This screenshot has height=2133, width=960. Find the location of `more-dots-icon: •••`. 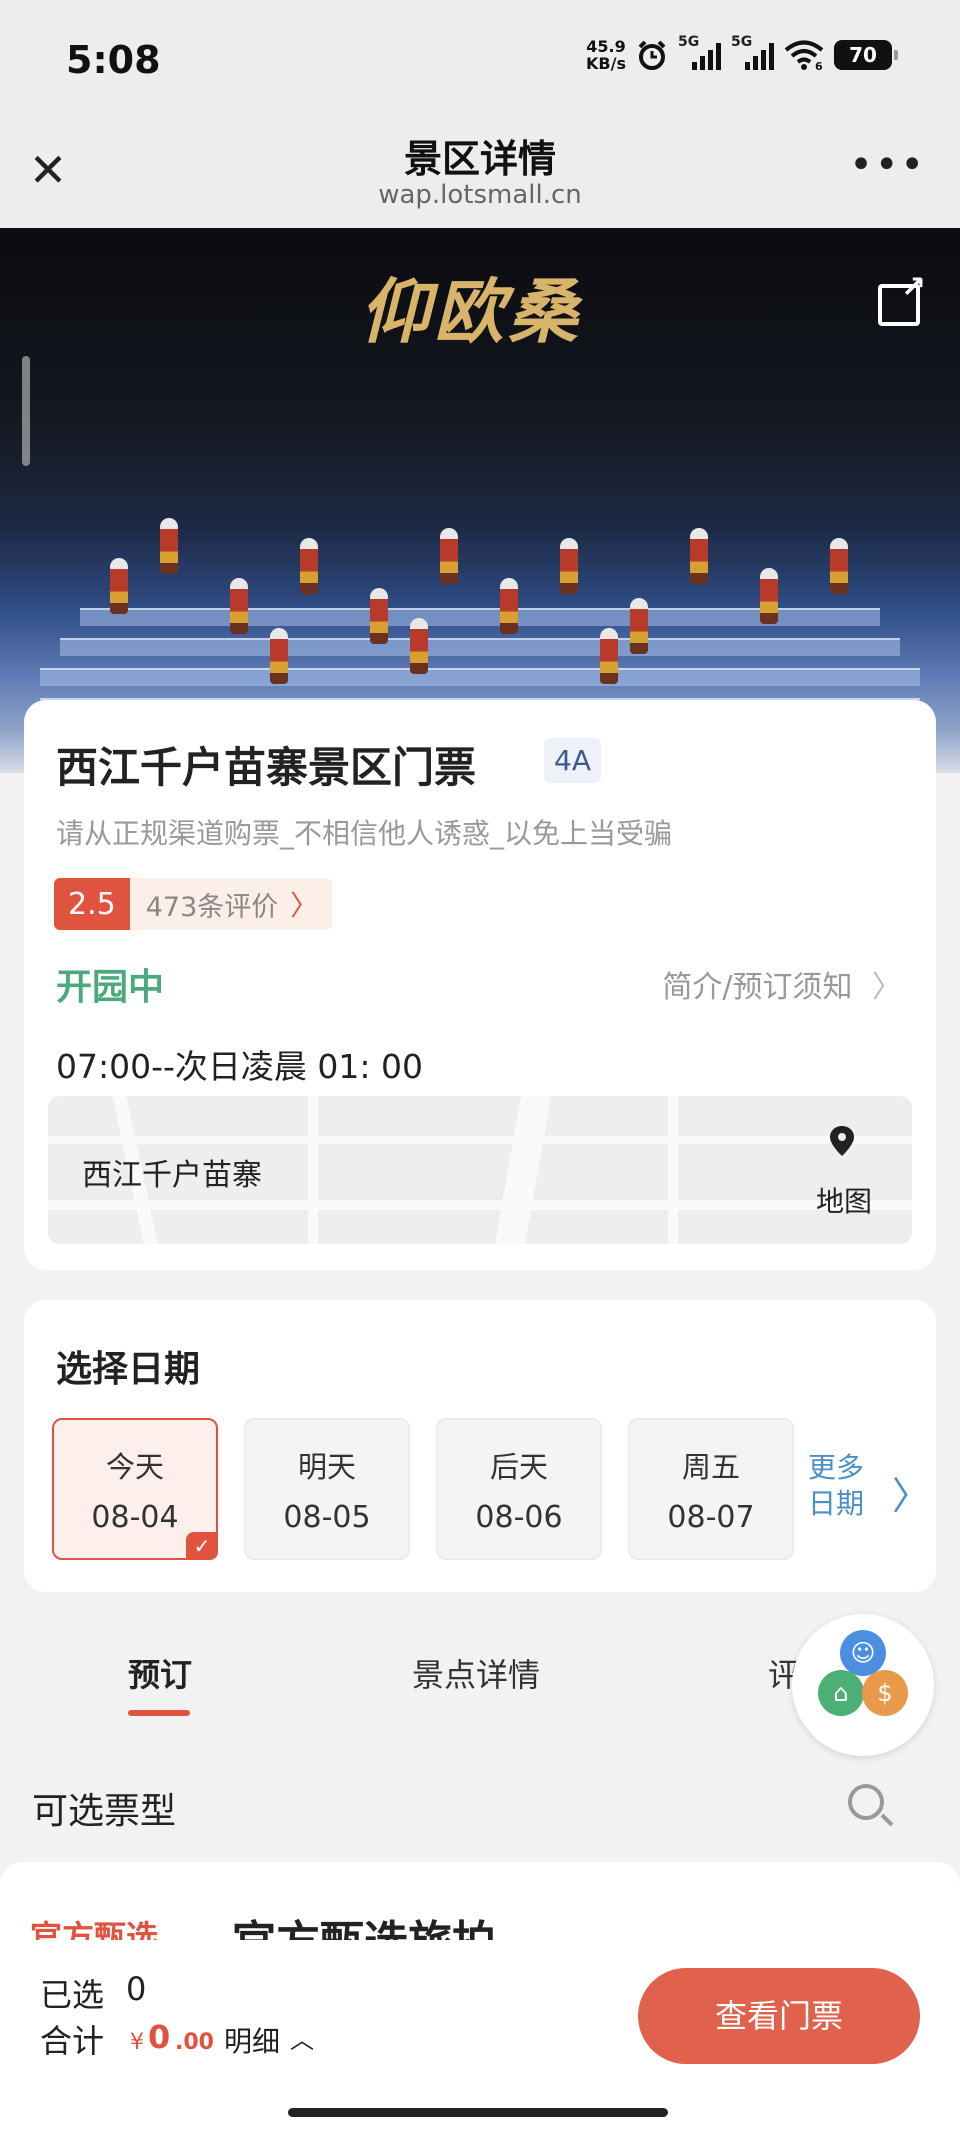

more-dots-icon: ••• is located at coordinates (887, 165).